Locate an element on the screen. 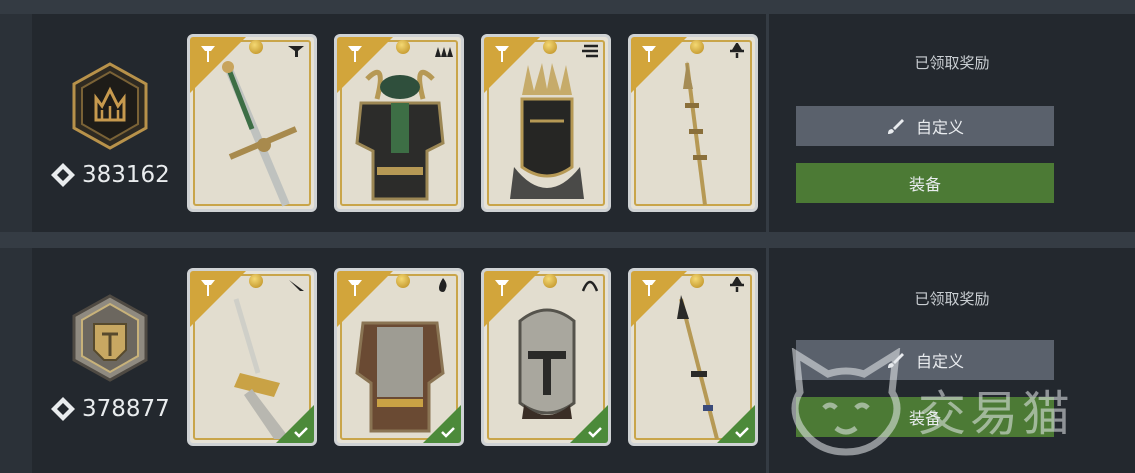  flame-icon is located at coordinates (443, 285).